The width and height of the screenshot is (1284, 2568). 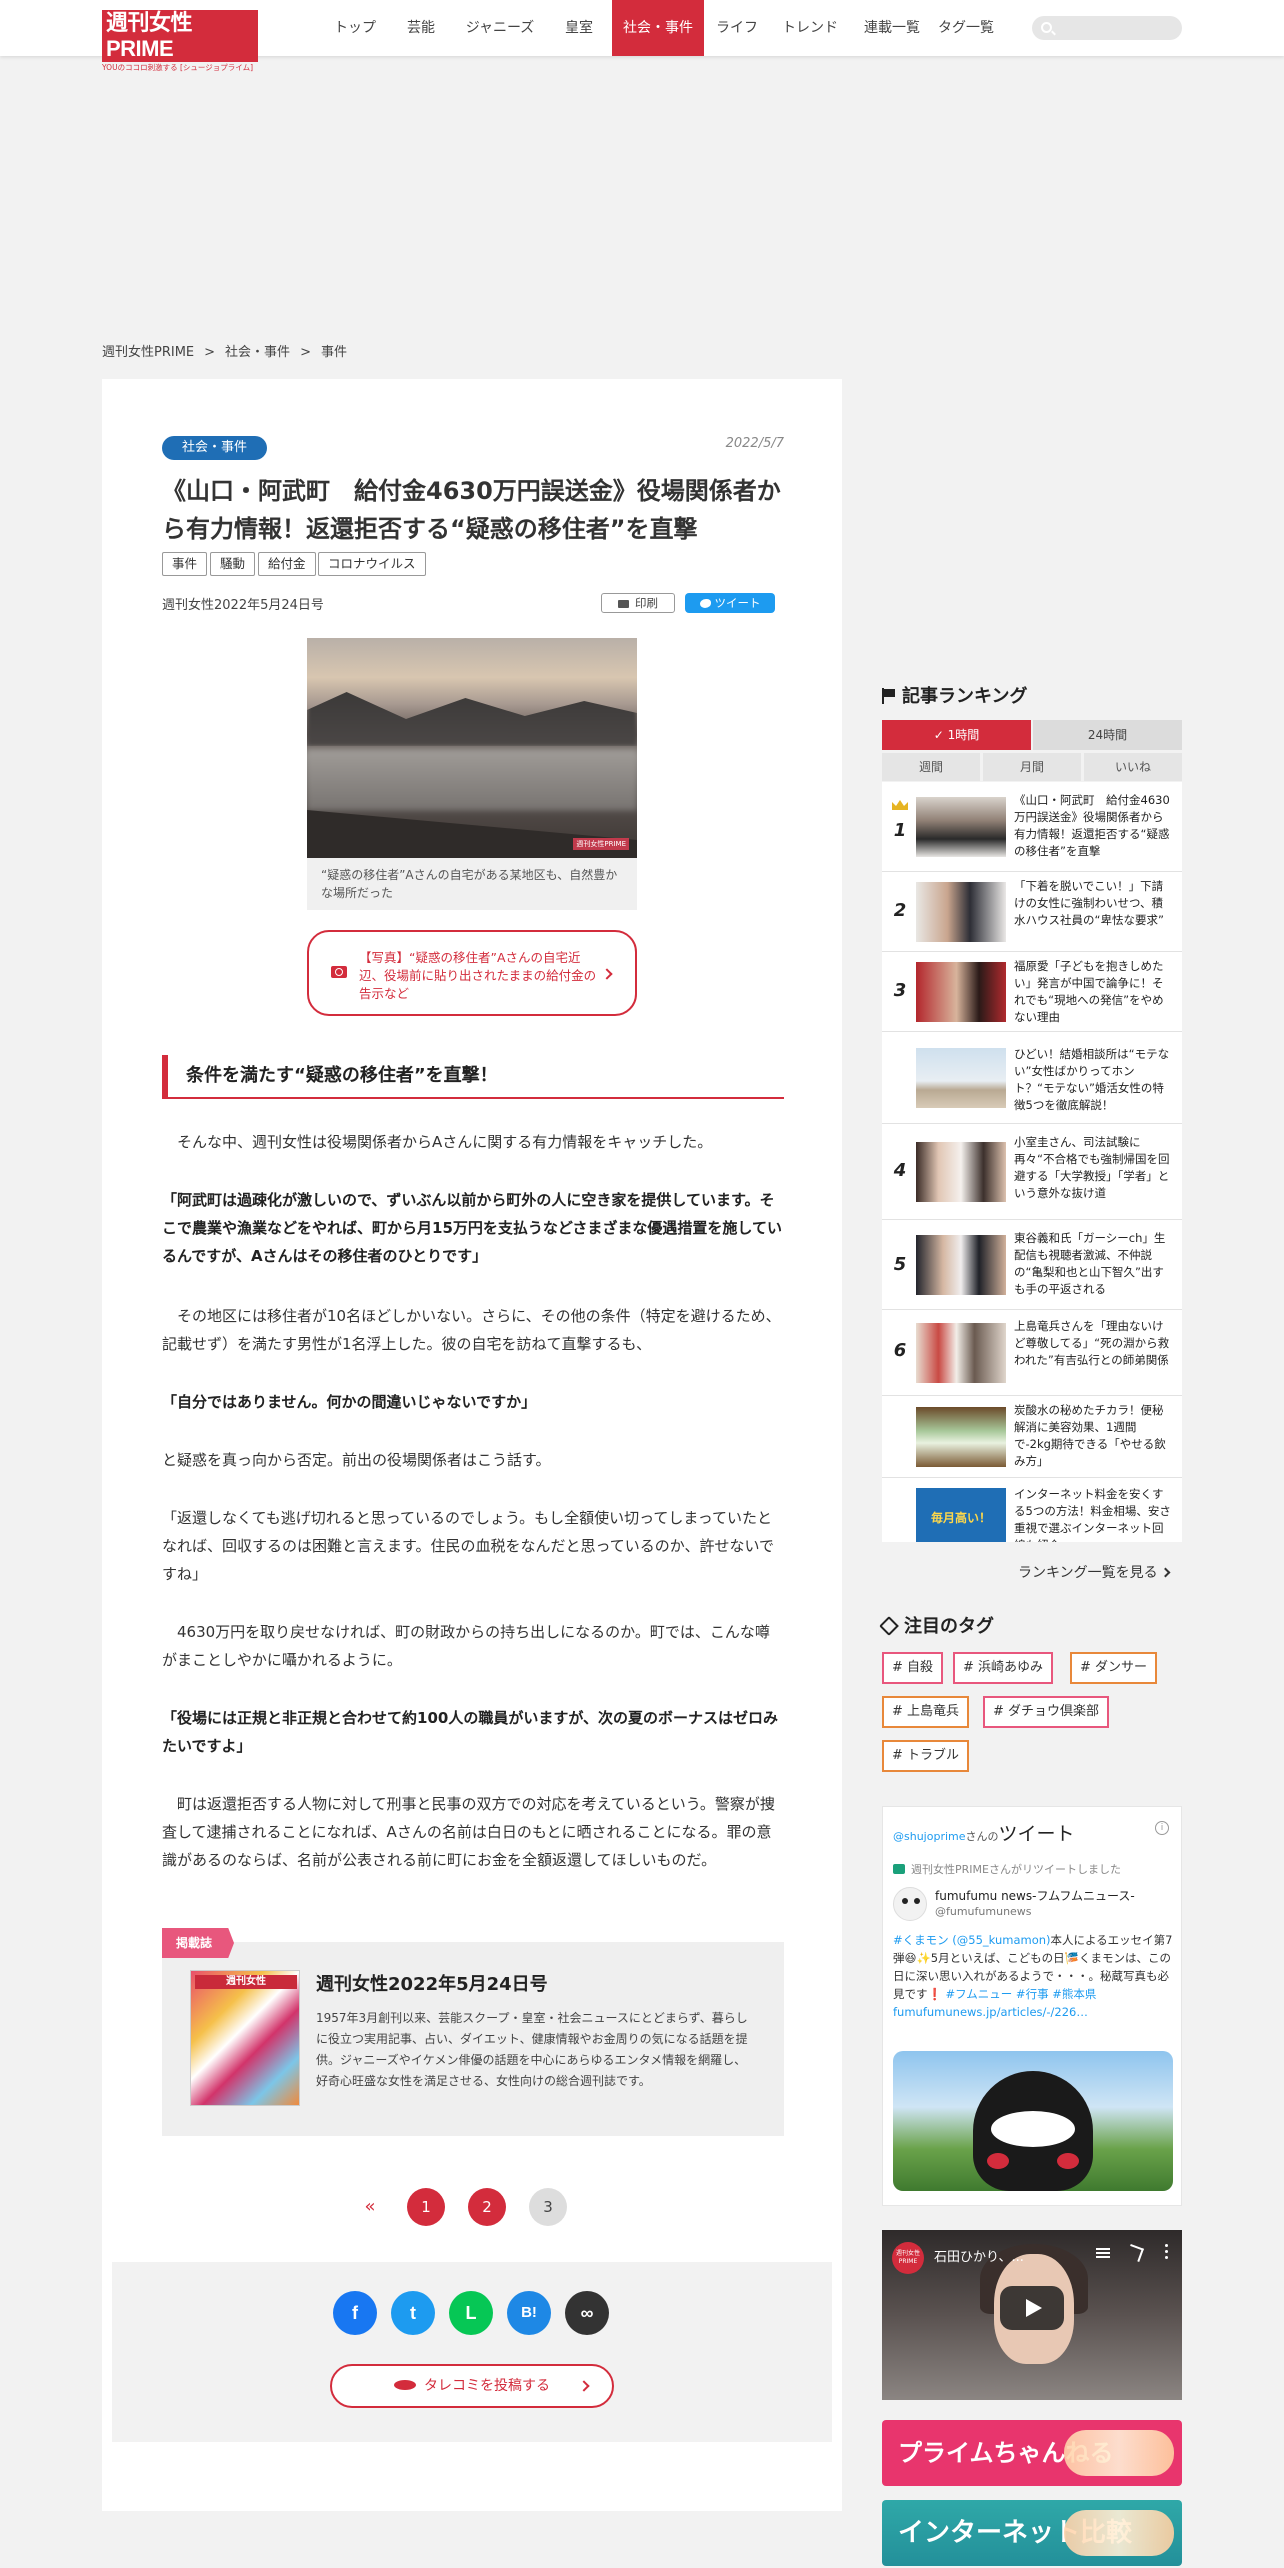 What do you see at coordinates (246, 1982) in the screenshot?
I see `cover-title: 週刊女性` at bounding box center [246, 1982].